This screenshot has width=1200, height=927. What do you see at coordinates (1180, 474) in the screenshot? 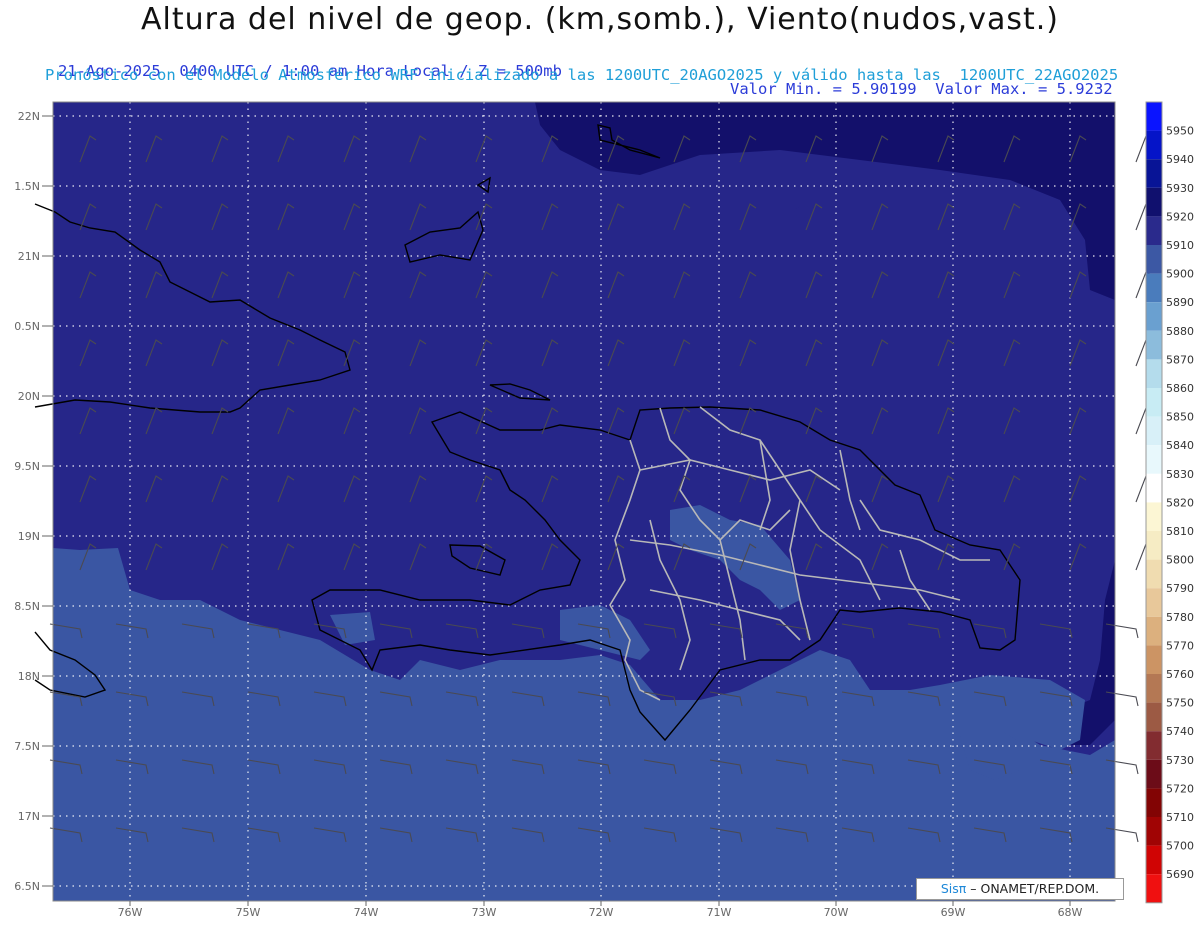
I see `colorbar-label: 5830` at bounding box center [1180, 474].